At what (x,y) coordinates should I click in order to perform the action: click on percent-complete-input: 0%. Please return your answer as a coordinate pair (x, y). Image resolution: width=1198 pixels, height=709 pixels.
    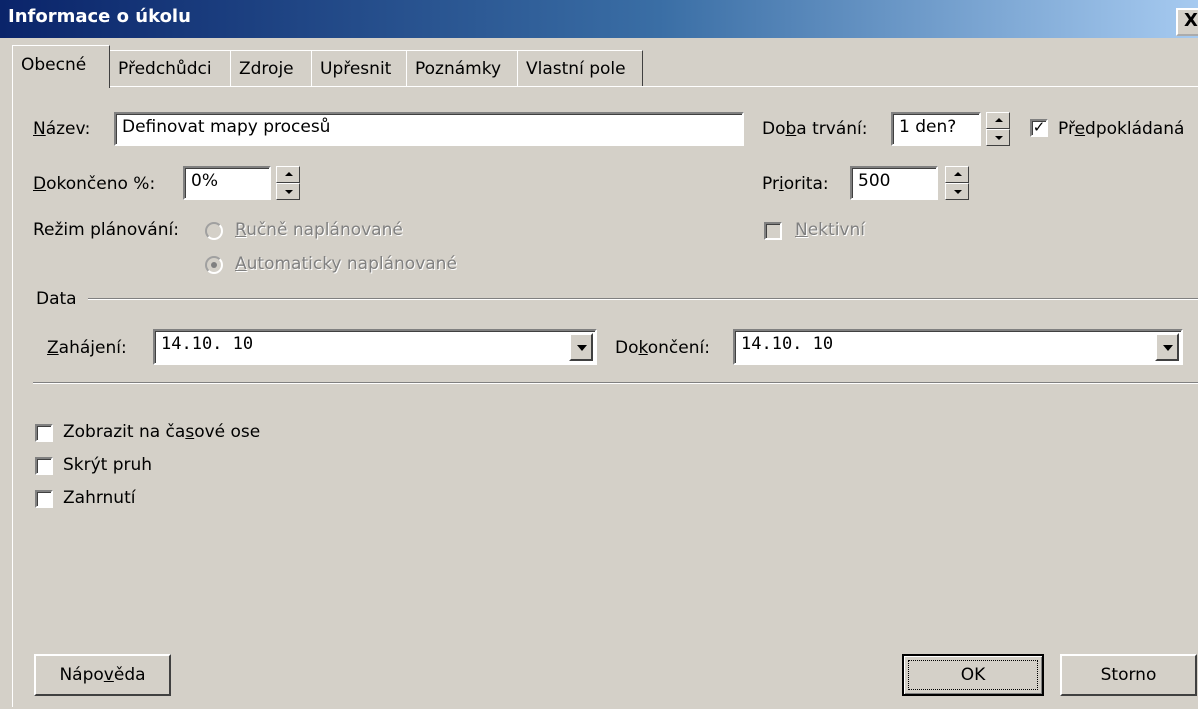
    Looking at the image, I should click on (227, 183).